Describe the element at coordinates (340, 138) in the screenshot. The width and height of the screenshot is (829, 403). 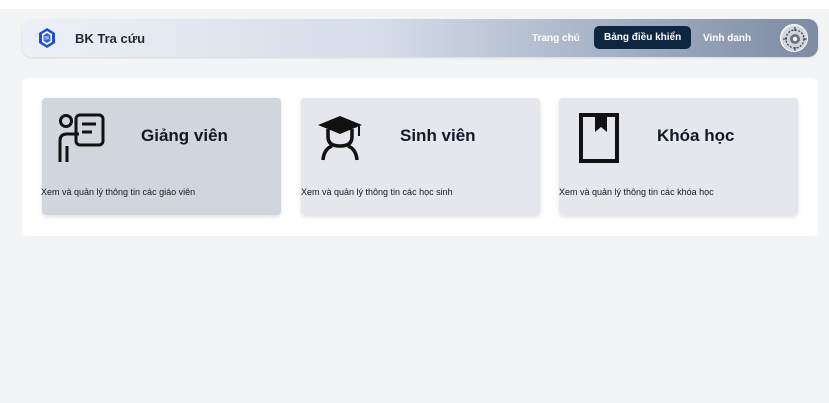
I see `student-graduate-icon` at that location.